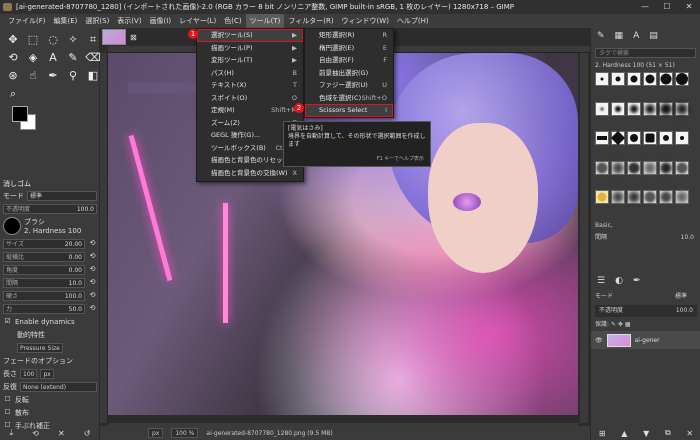 The image size is (700, 440). I want to click on zoom-tool-icon: ⌕, so click(13, 94).